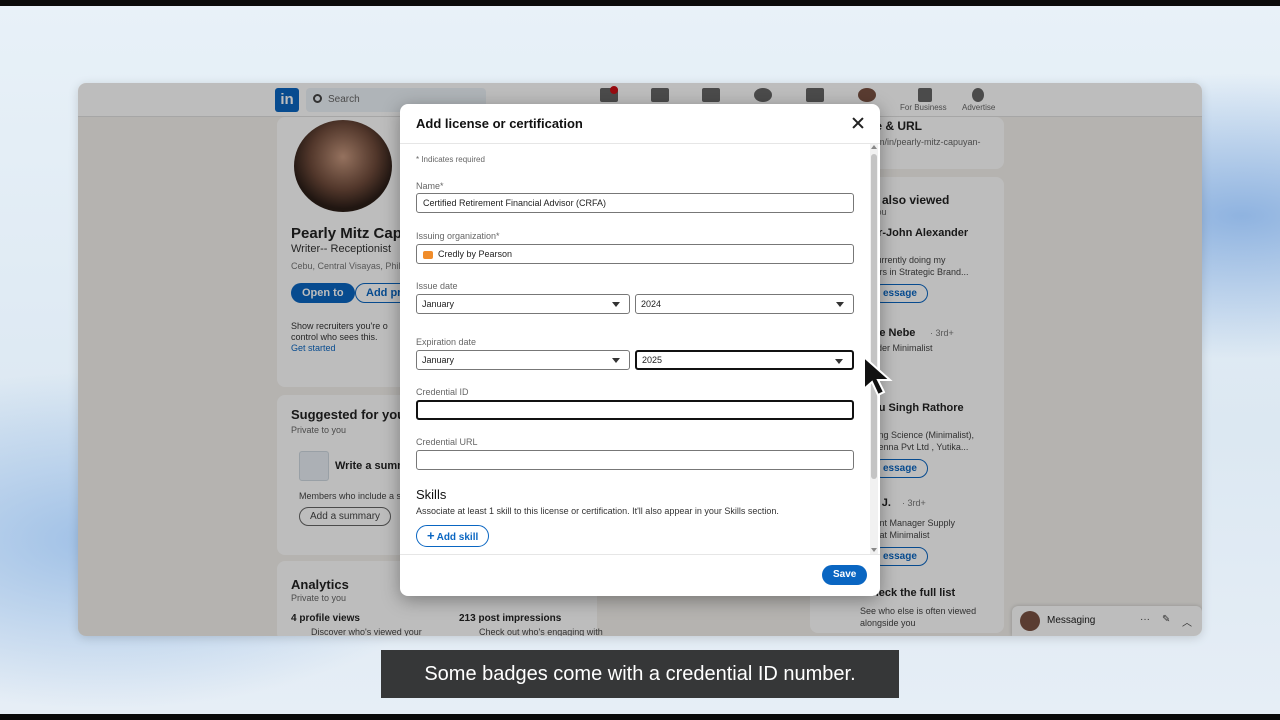  I want to click on name-label: Name*, so click(430, 186).